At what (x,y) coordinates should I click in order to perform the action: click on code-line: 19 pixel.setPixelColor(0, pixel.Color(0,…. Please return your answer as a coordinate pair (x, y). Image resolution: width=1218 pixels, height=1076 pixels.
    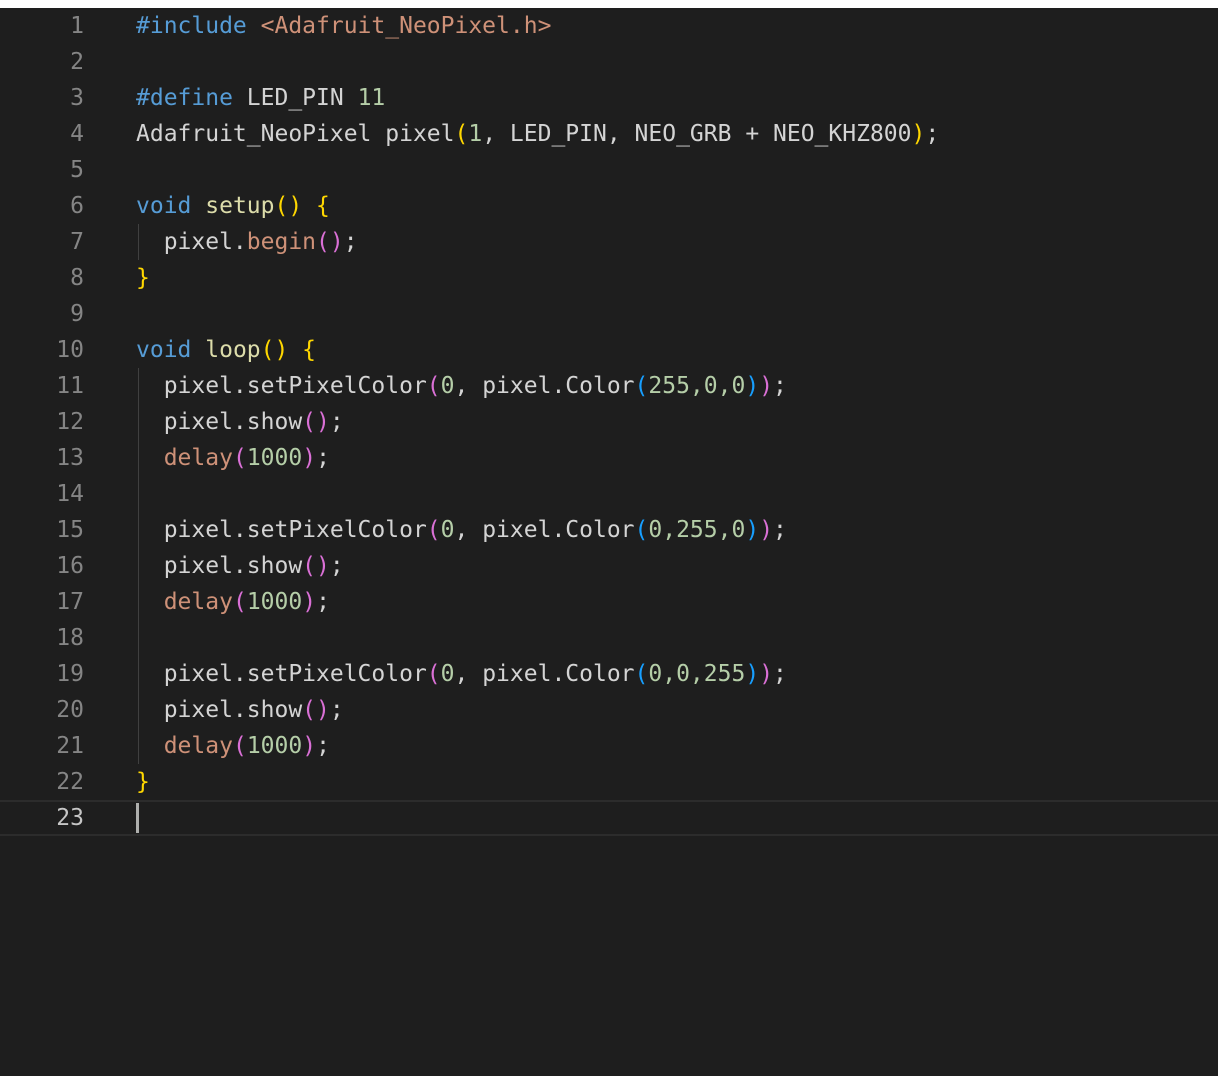
    Looking at the image, I should click on (609, 674).